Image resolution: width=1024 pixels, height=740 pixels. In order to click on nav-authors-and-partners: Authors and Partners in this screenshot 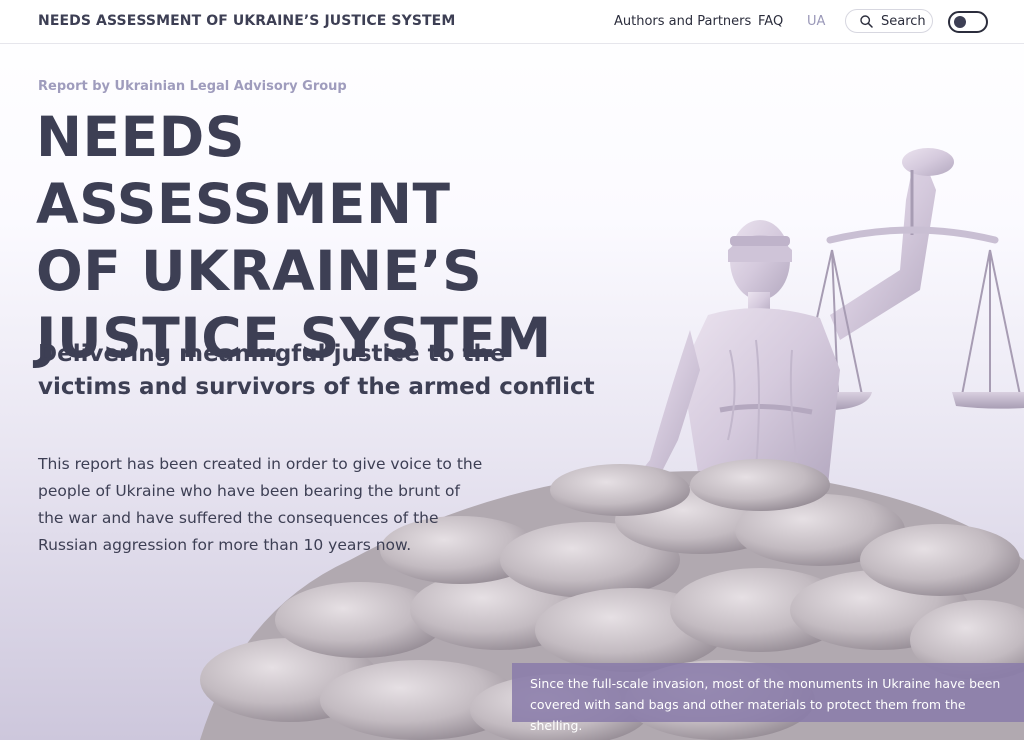, I will do `click(682, 21)`.